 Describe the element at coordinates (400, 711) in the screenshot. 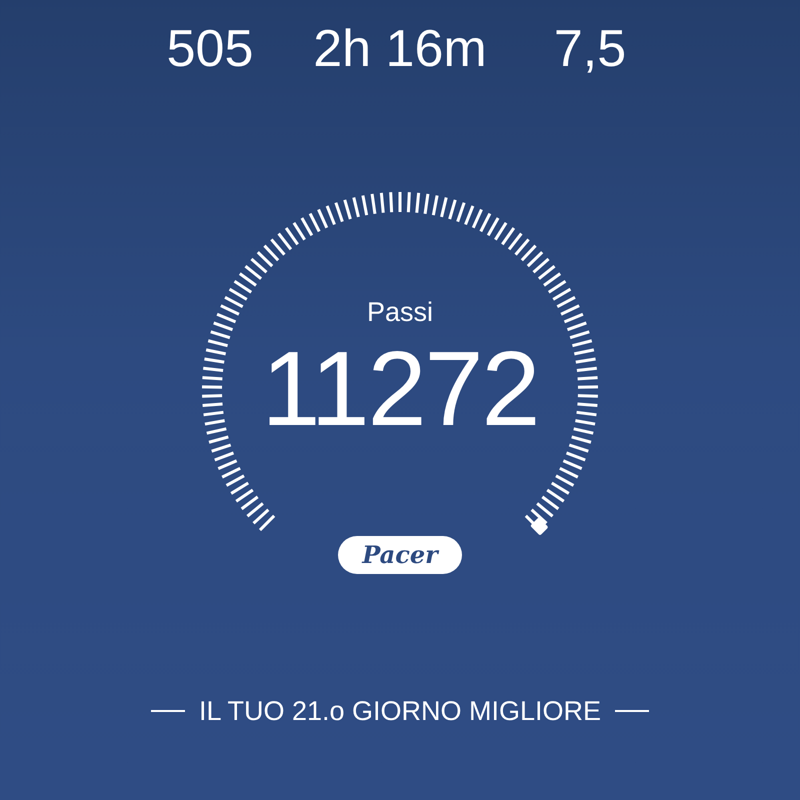

I see `best-day-caption: IL TUO 21.o GIORNO MIGLIORE` at that location.